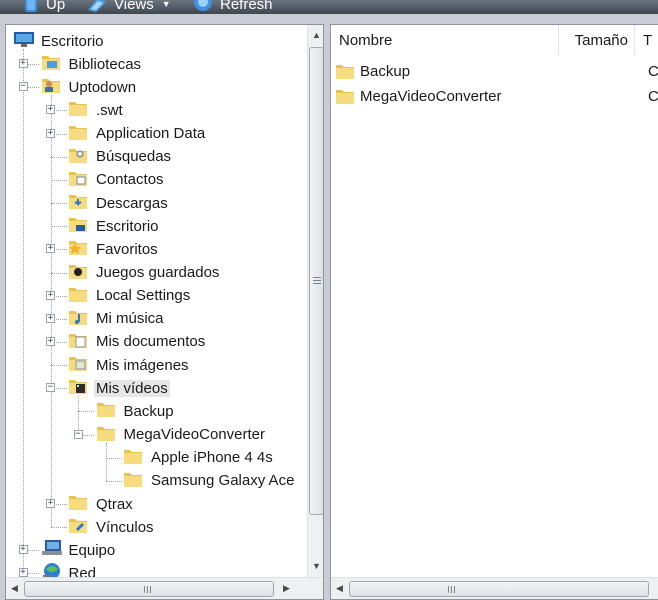 This screenshot has width=658, height=600. I want to click on column-header-size: Tamaño, so click(597, 40).